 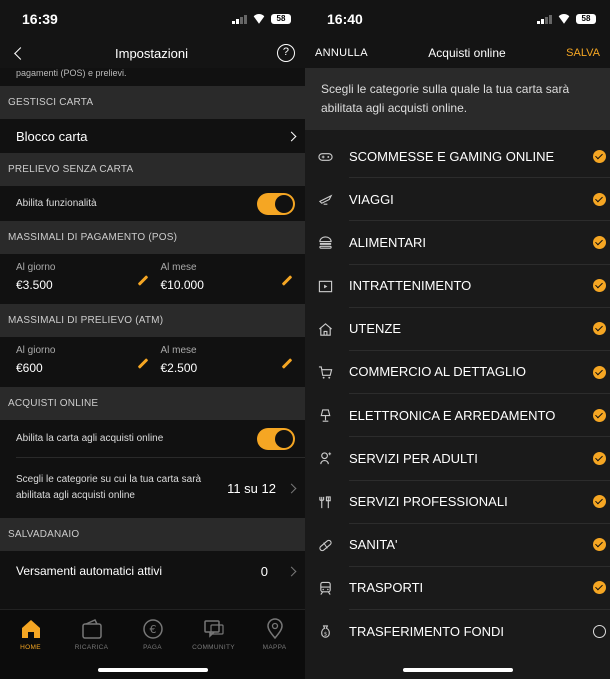 What do you see at coordinates (178, 267) in the screenshot?
I see `pos-month-label: Al mese` at bounding box center [178, 267].